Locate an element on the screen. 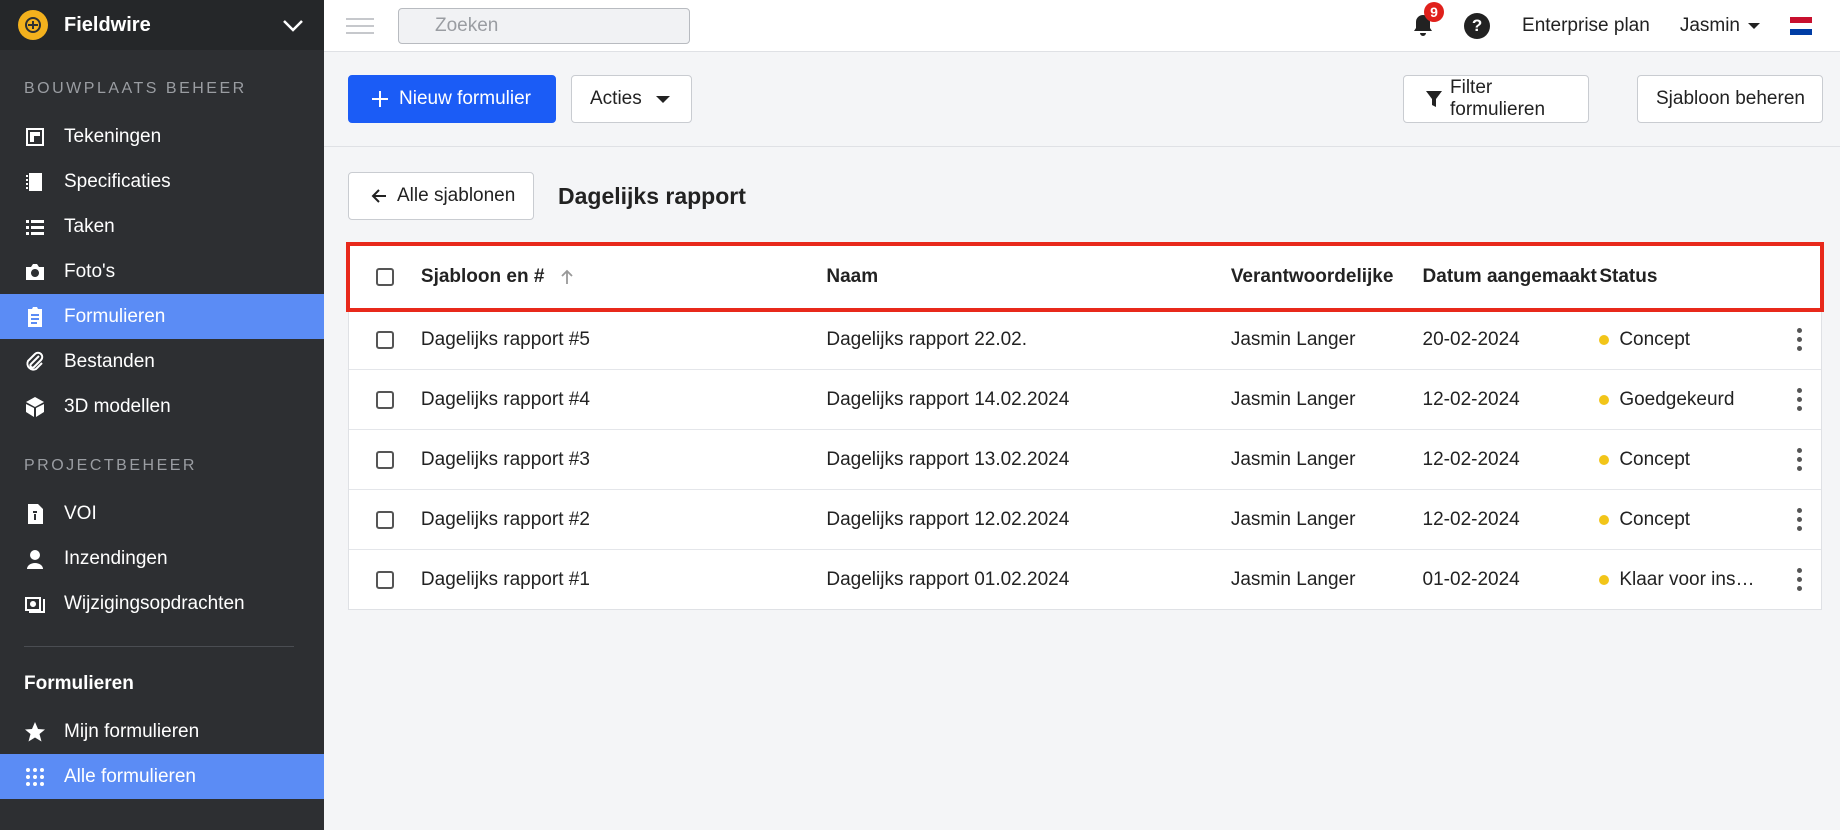  filter-label: Filter formulieren is located at coordinates (1498, 98).